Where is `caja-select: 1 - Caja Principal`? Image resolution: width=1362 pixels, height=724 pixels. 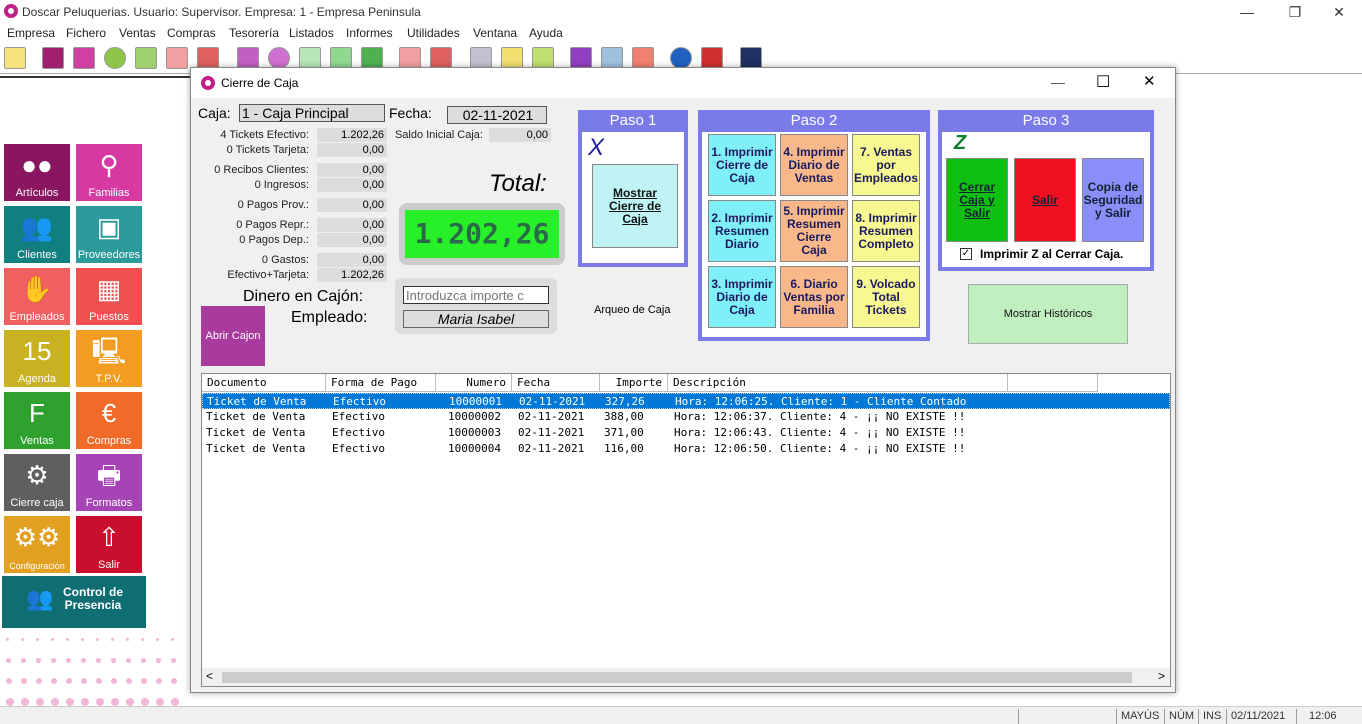 caja-select: 1 - Caja Principal is located at coordinates (312, 113).